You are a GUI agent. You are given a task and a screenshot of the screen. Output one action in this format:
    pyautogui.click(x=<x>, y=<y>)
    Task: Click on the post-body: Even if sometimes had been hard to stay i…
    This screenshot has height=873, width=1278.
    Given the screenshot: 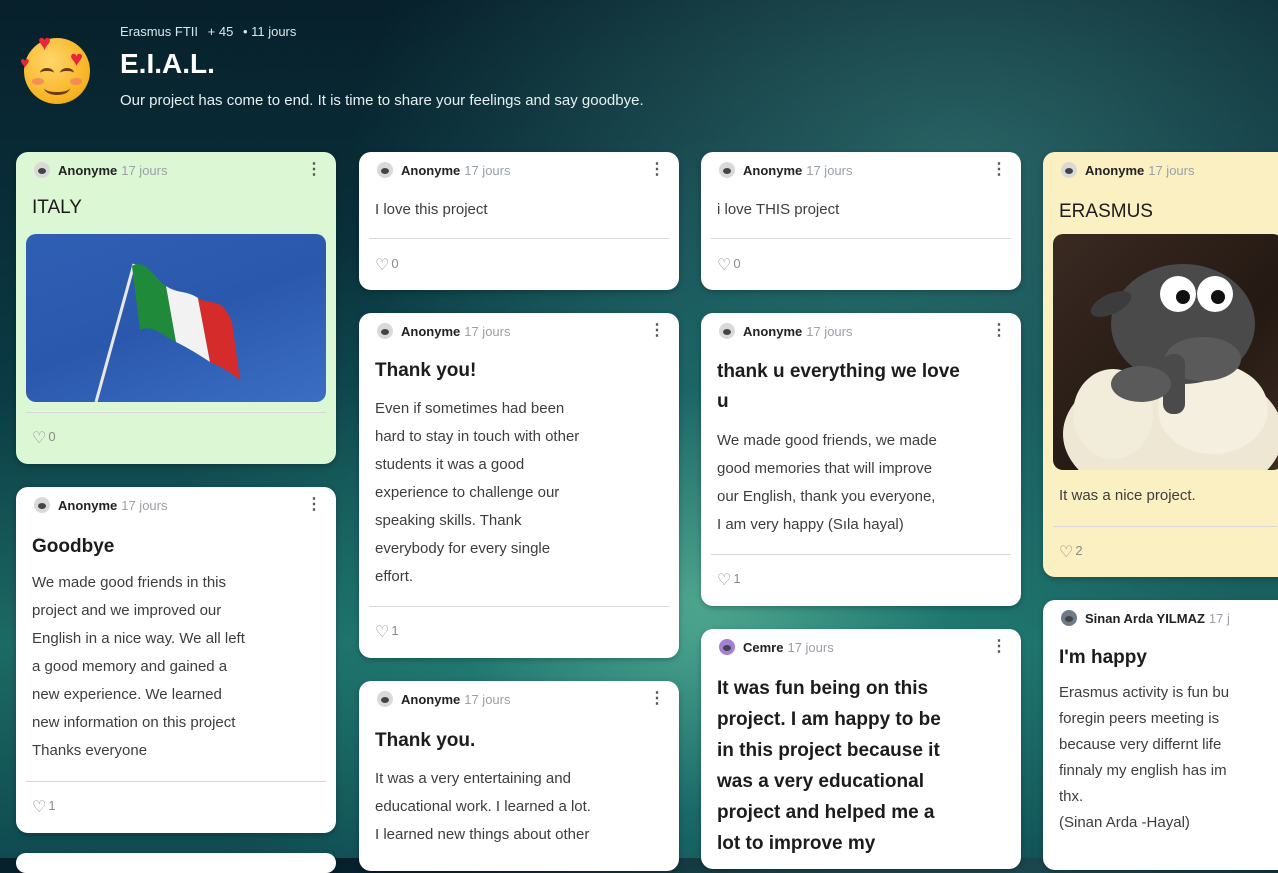 What is the action you would take?
    pyautogui.click(x=477, y=492)
    